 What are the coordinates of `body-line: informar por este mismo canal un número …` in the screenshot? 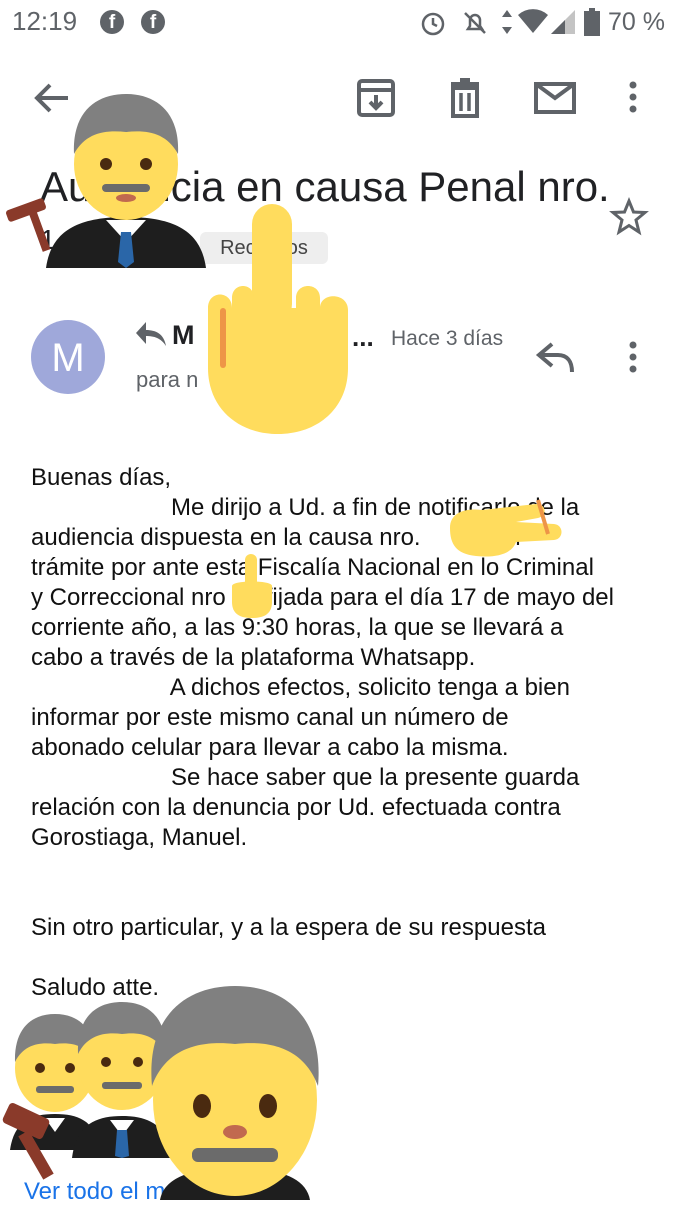 It's located at (270, 717).